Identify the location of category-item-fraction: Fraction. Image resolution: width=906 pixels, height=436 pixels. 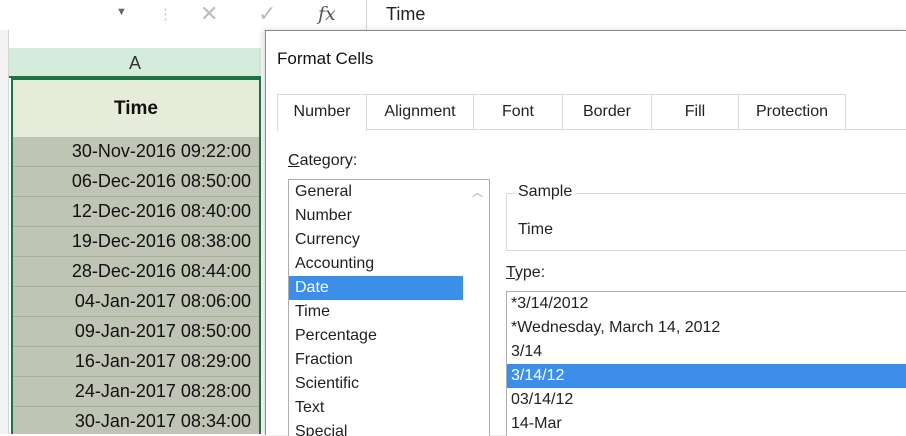
(389, 360).